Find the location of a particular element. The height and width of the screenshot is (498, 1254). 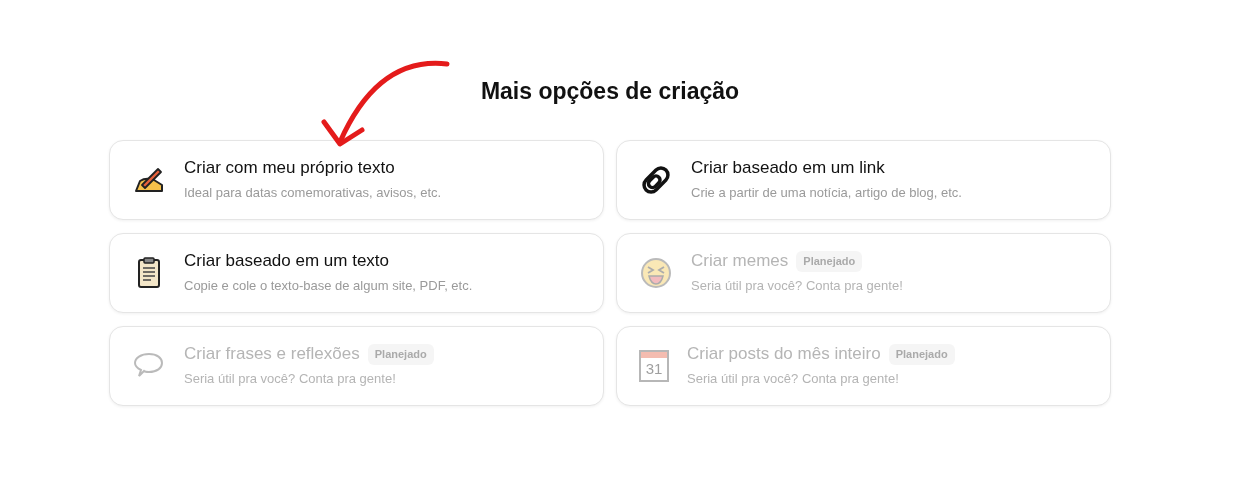

option-title: Criar posts do mês inteiro is located at coordinates (784, 354).